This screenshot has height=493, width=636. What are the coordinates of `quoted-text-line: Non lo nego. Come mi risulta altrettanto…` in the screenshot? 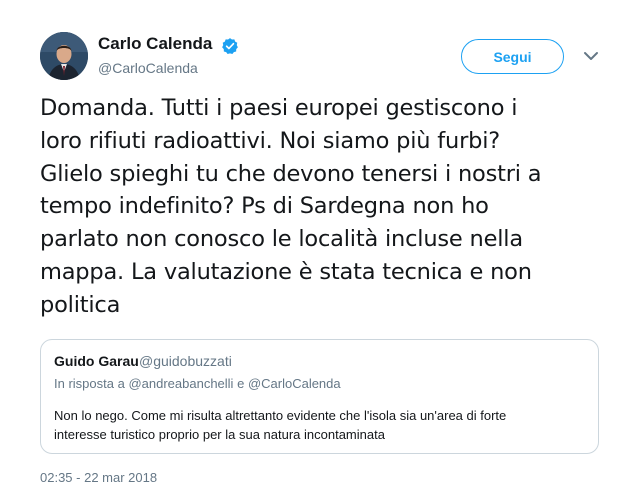 It's located at (280, 415).